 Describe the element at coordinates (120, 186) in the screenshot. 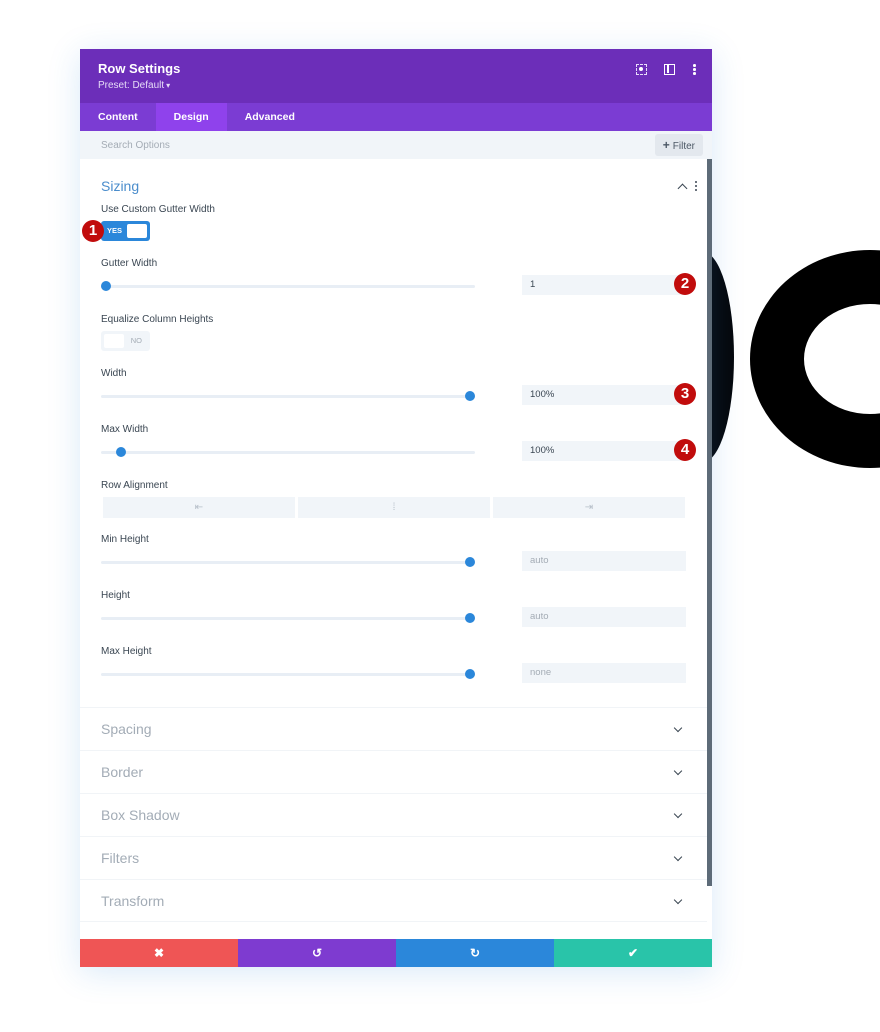

I see `section-title: Sizing` at that location.